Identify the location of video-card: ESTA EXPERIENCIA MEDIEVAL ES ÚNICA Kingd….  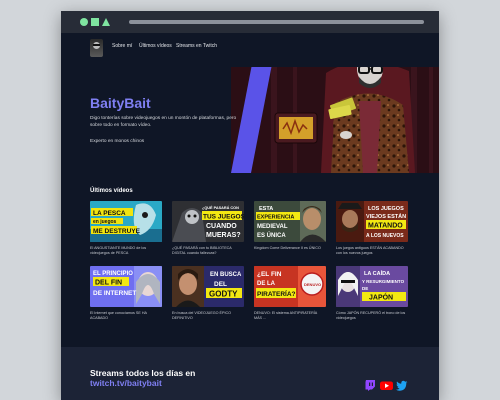
(290, 226).